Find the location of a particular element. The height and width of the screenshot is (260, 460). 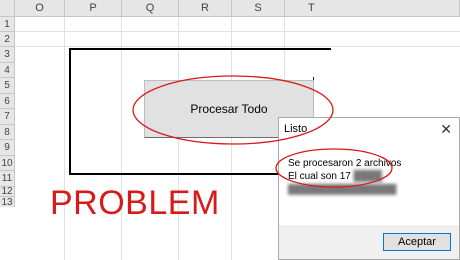

row-header-6: 6 is located at coordinates (7, 101).